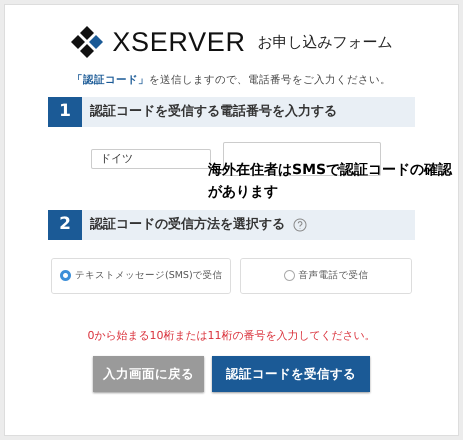  What do you see at coordinates (291, 374) in the screenshot?
I see `submit-button: 認証コードを受信する` at bounding box center [291, 374].